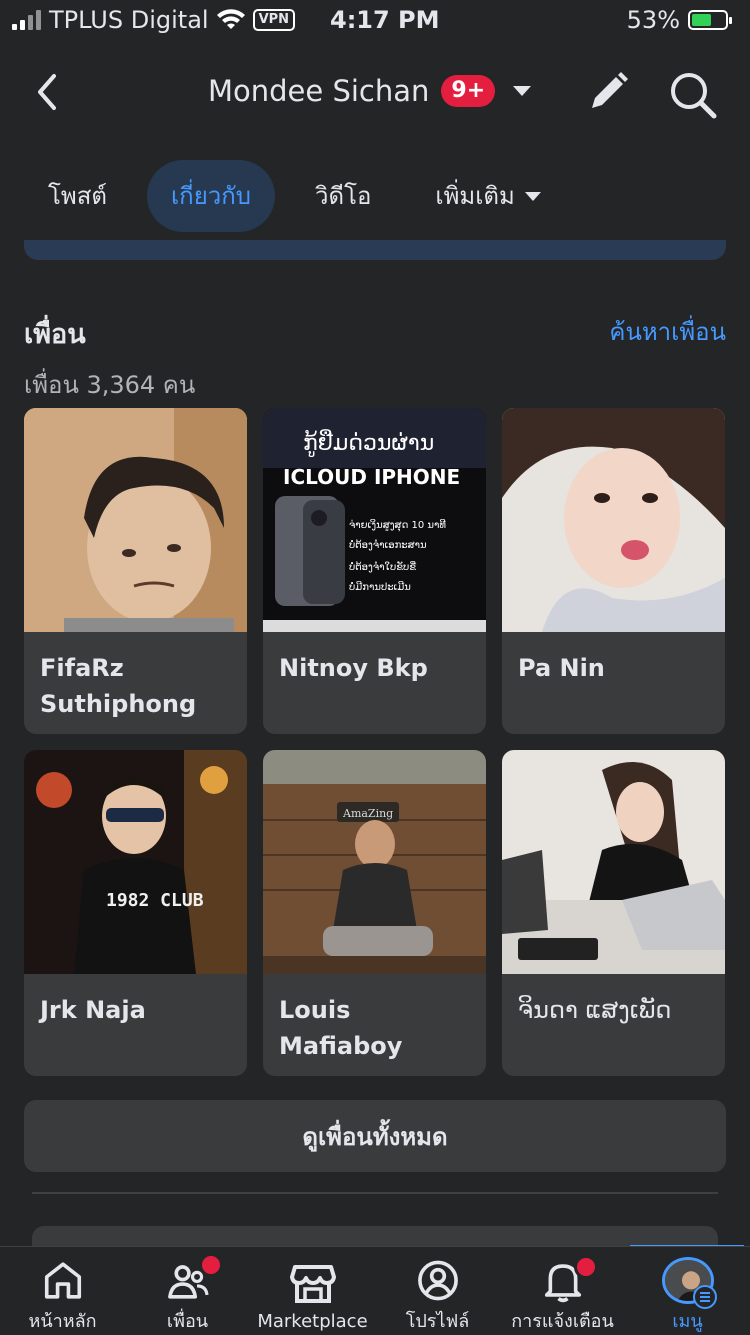 The width and height of the screenshot is (750, 1335). I want to click on tab-label: เกี่ยวกับ, so click(210, 196).